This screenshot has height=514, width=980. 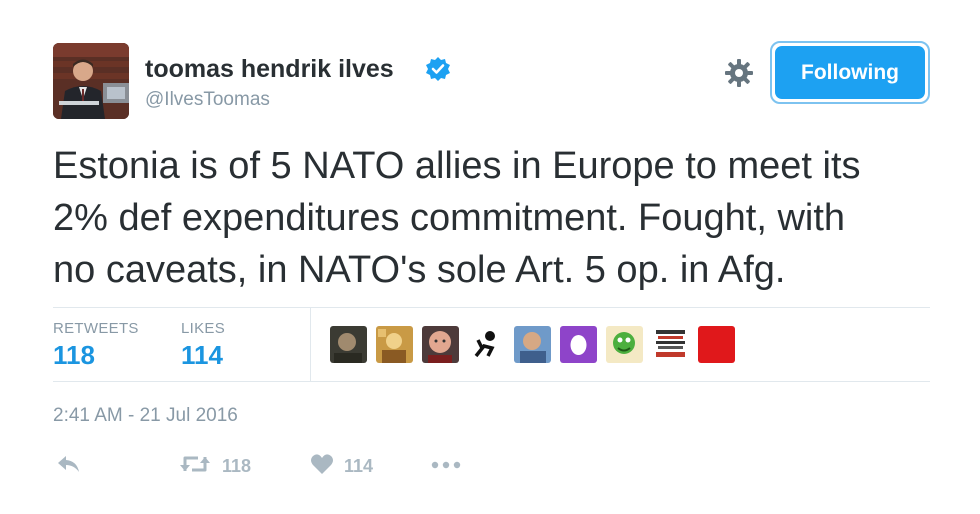 I want to click on tweet-timestamp: 2:41 AM - 21 Jul 2016, so click(x=145, y=416).